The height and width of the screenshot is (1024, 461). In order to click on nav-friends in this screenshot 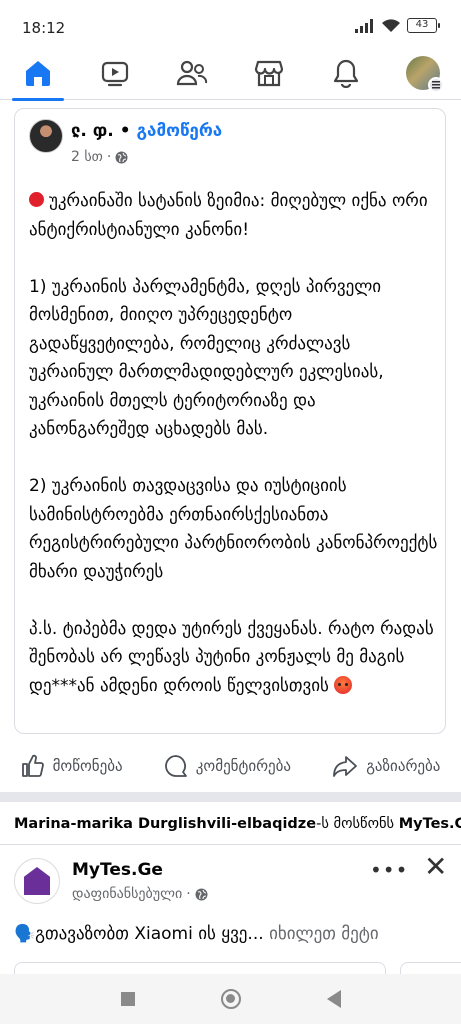, I will do `click(192, 73)`.